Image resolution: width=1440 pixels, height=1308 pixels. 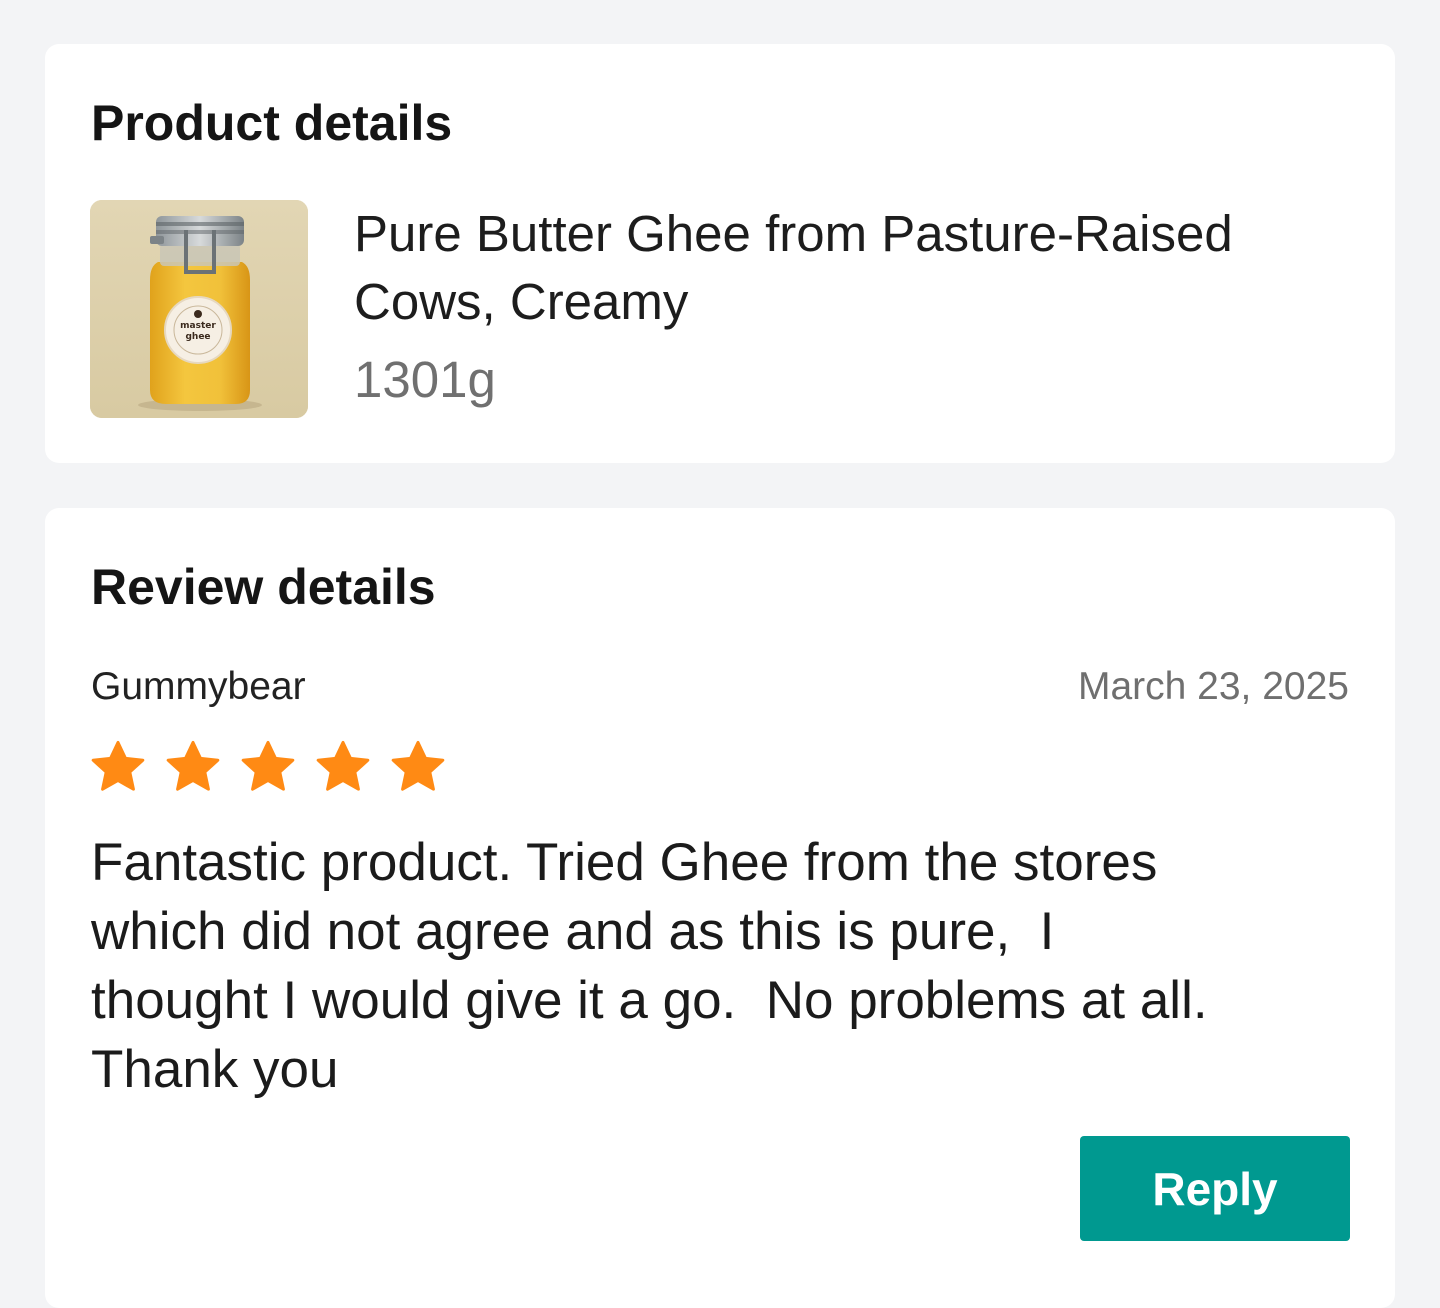 I want to click on reviewer-name: Gummybear, so click(x=198, y=686).